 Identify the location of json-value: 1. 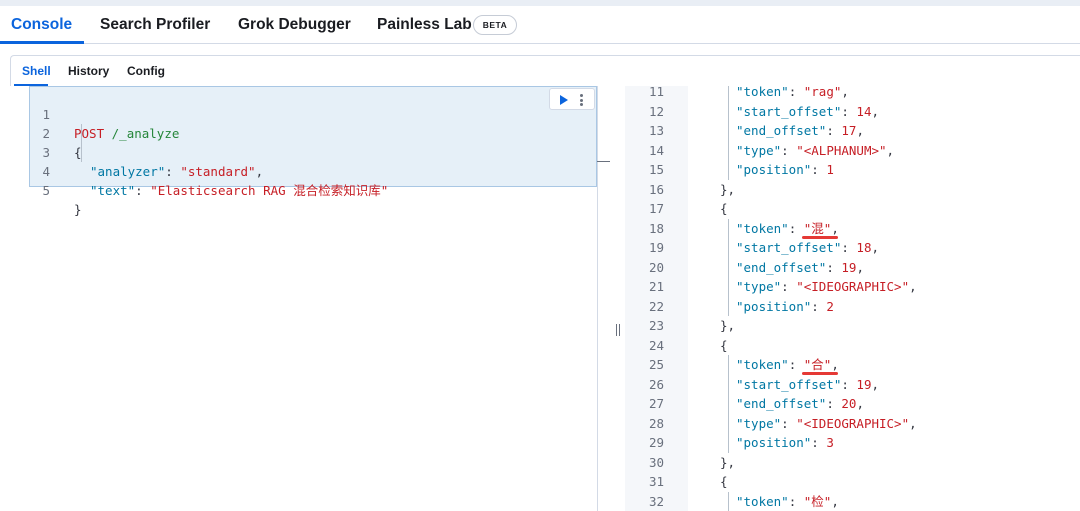
(830, 169).